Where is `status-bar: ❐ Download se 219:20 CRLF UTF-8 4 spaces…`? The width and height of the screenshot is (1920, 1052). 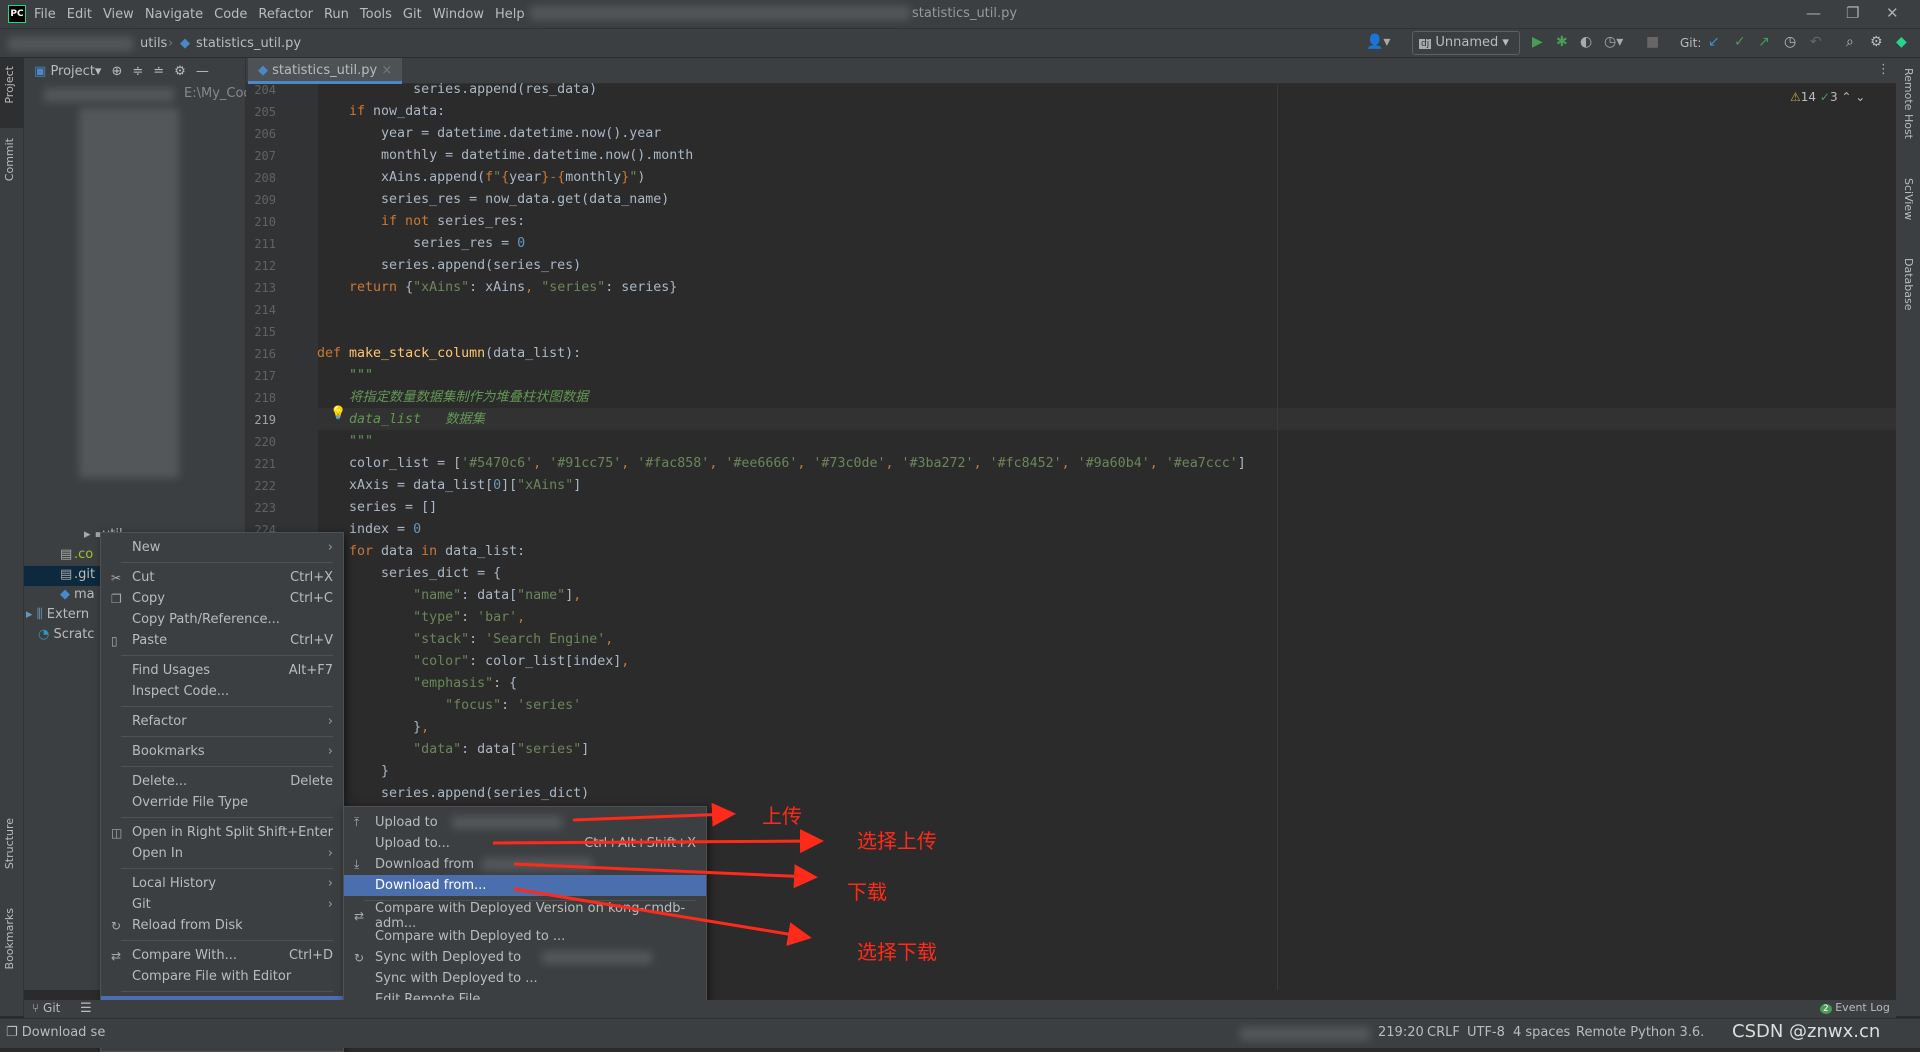
status-bar: ❐ Download se 219:20 CRLF UTF-8 4 spaces… is located at coordinates (960, 1033).